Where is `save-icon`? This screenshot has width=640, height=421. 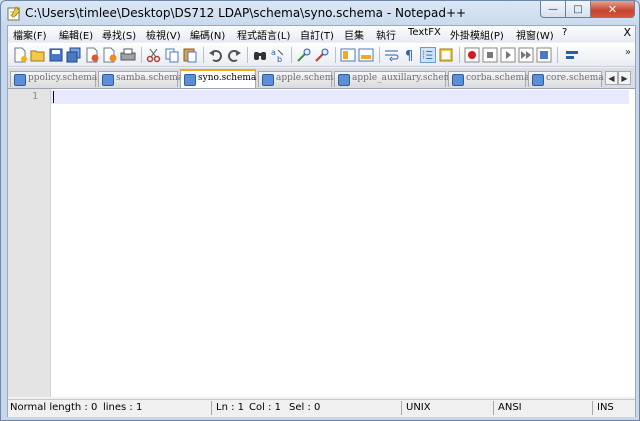 save-icon is located at coordinates (56, 55).